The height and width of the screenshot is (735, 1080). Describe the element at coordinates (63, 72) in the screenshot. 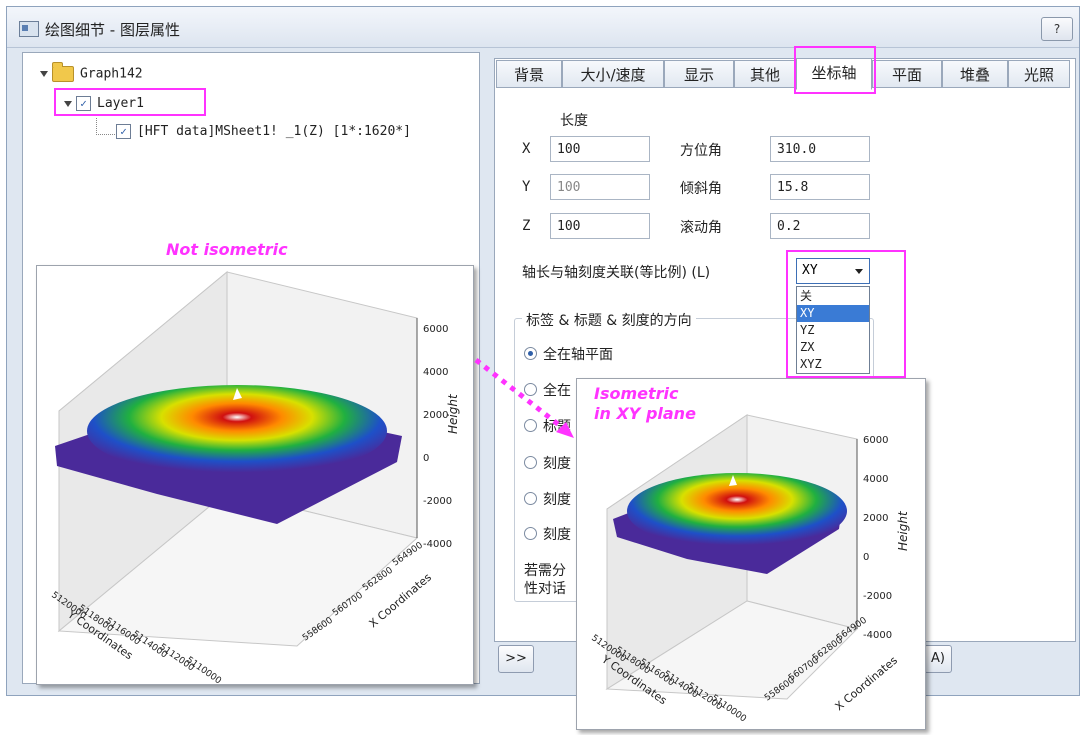

I see `folder-icon` at that location.